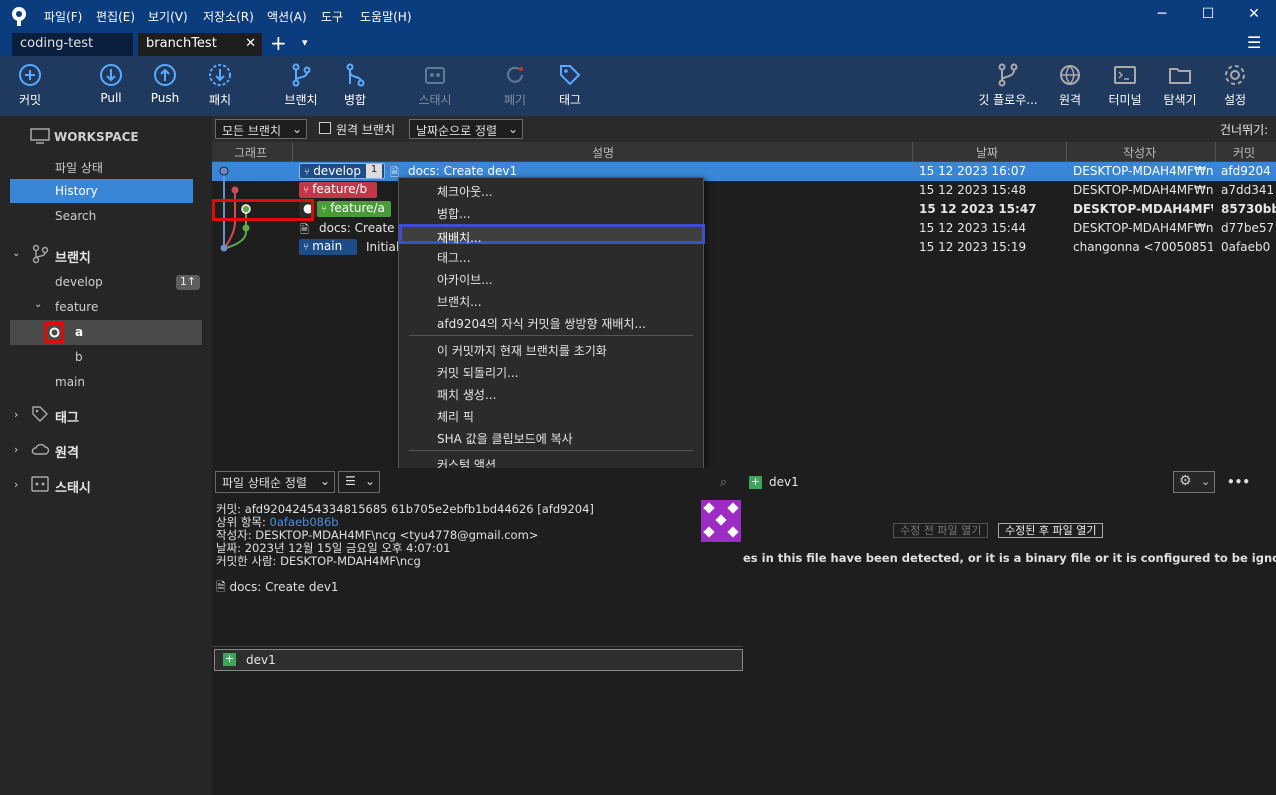 The height and width of the screenshot is (795, 1276). I want to click on avatar, so click(721, 521).